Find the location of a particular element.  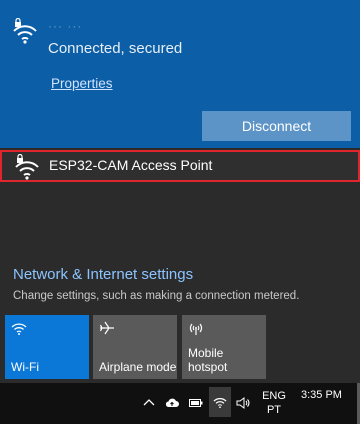

language-code: ENG is located at coordinates (274, 396).